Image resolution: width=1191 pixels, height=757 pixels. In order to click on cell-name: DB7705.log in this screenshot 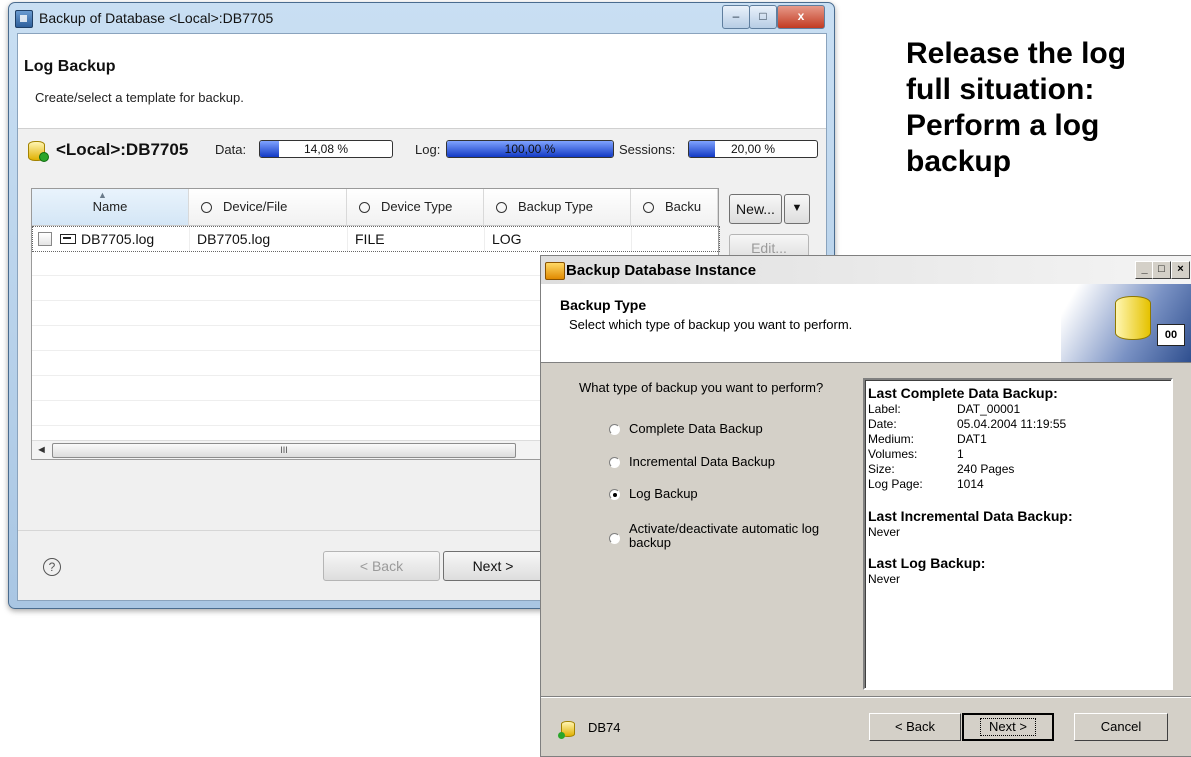, I will do `click(135, 239)`.